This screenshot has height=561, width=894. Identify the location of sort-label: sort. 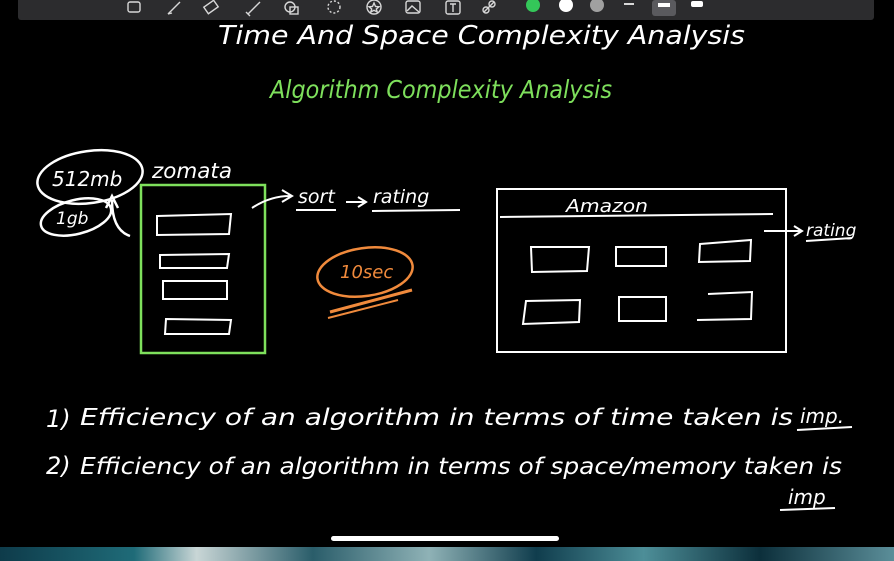
(317, 197).